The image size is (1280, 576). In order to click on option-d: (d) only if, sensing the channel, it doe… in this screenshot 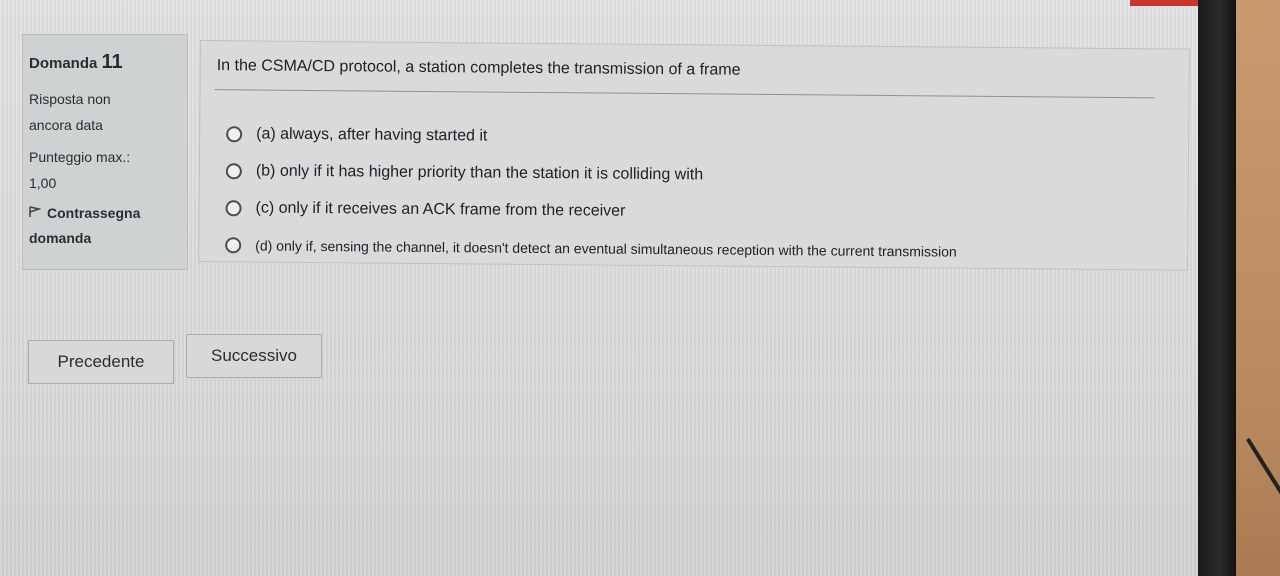, I will do `click(591, 247)`.